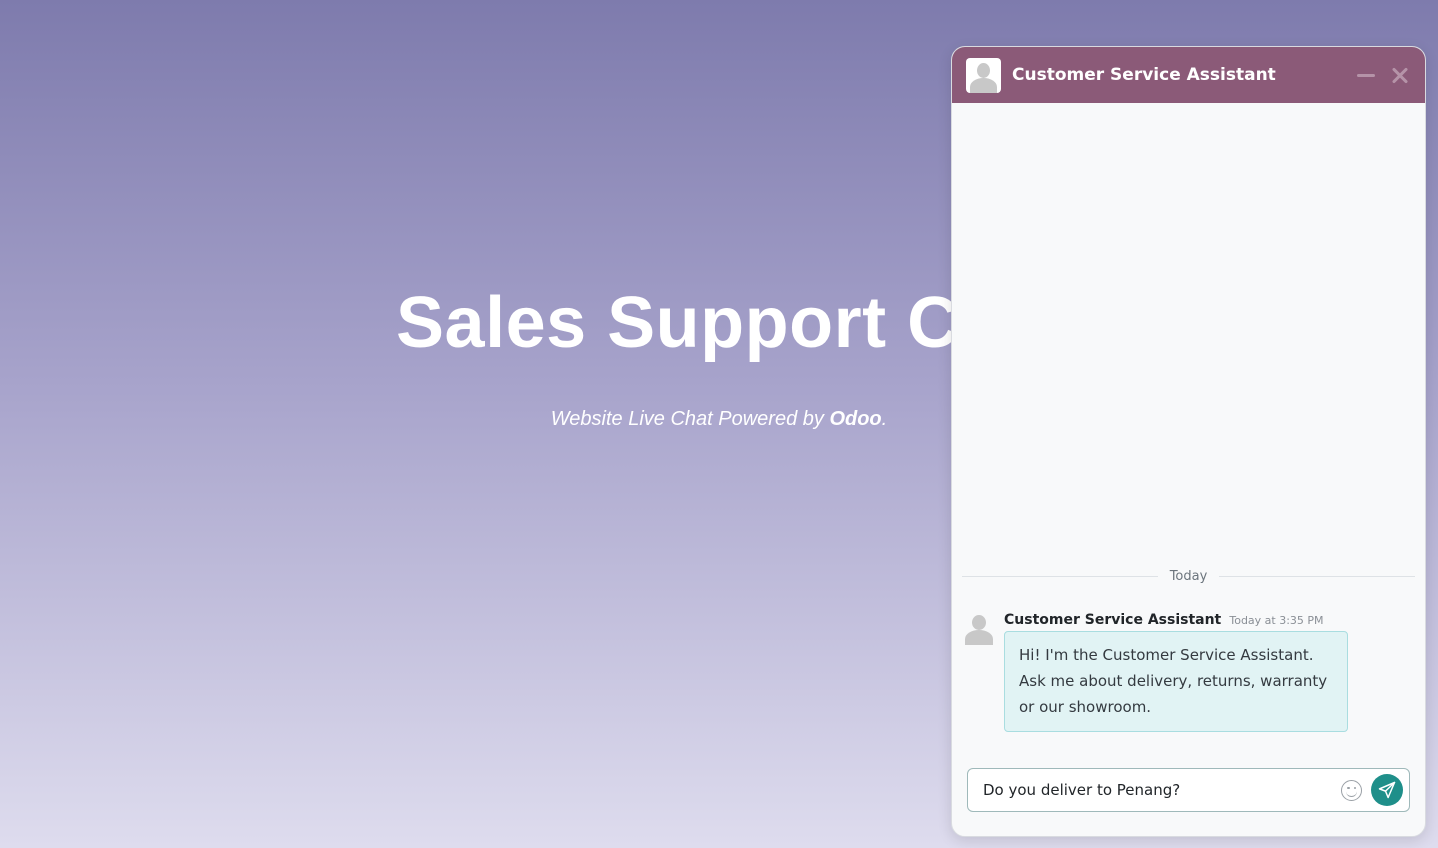 The image size is (1438, 848). I want to click on emoji-icon, so click(1351, 790).